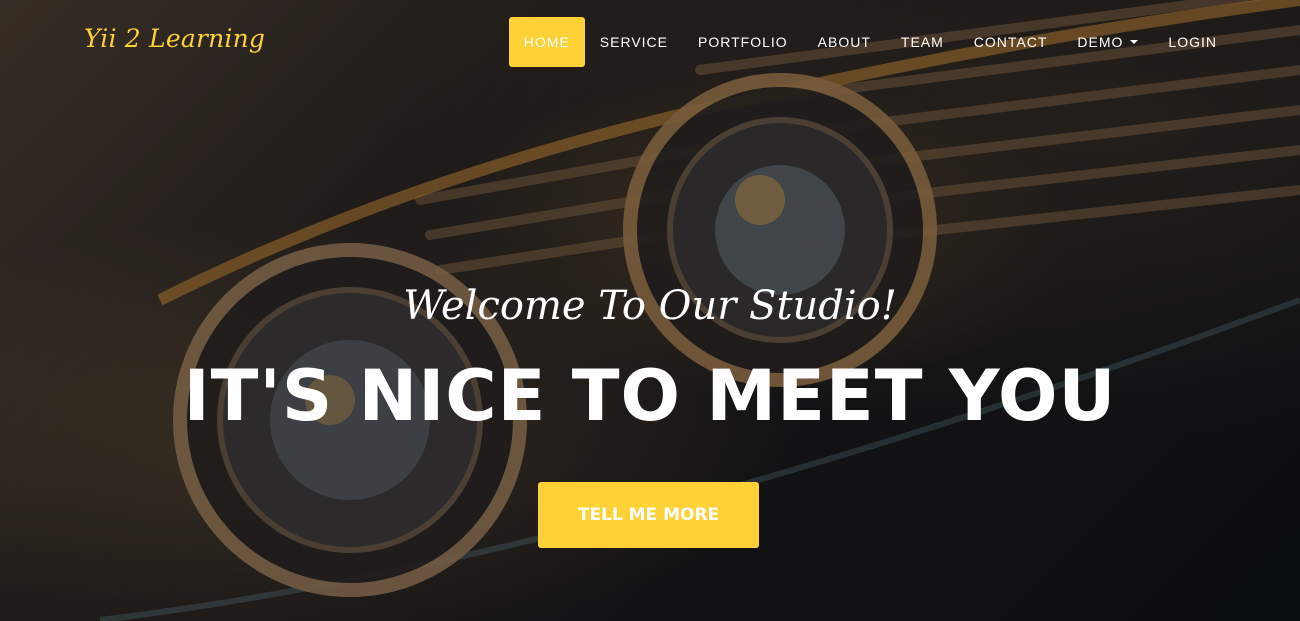 Image resolution: width=1300 pixels, height=621 pixels. What do you see at coordinates (650, 306) in the screenshot?
I see `intro-lead-text: Welcome To Our Studio!` at bounding box center [650, 306].